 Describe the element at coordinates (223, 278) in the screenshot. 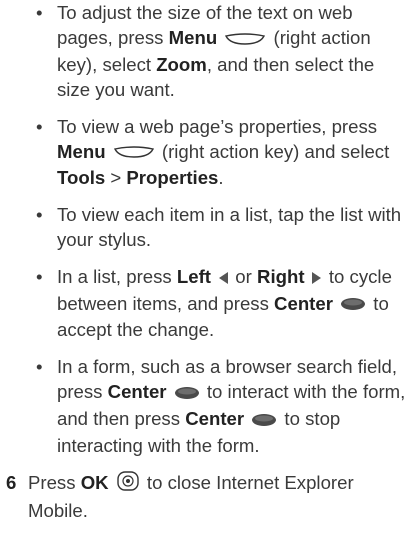

I see `left-arrow-icon` at that location.